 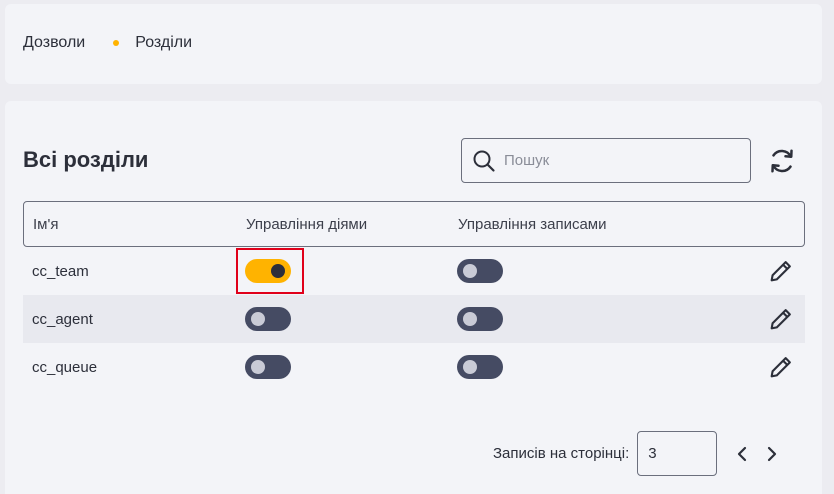 I want to click on column-header-actions: Управління діями, so click(x=306, y=224).